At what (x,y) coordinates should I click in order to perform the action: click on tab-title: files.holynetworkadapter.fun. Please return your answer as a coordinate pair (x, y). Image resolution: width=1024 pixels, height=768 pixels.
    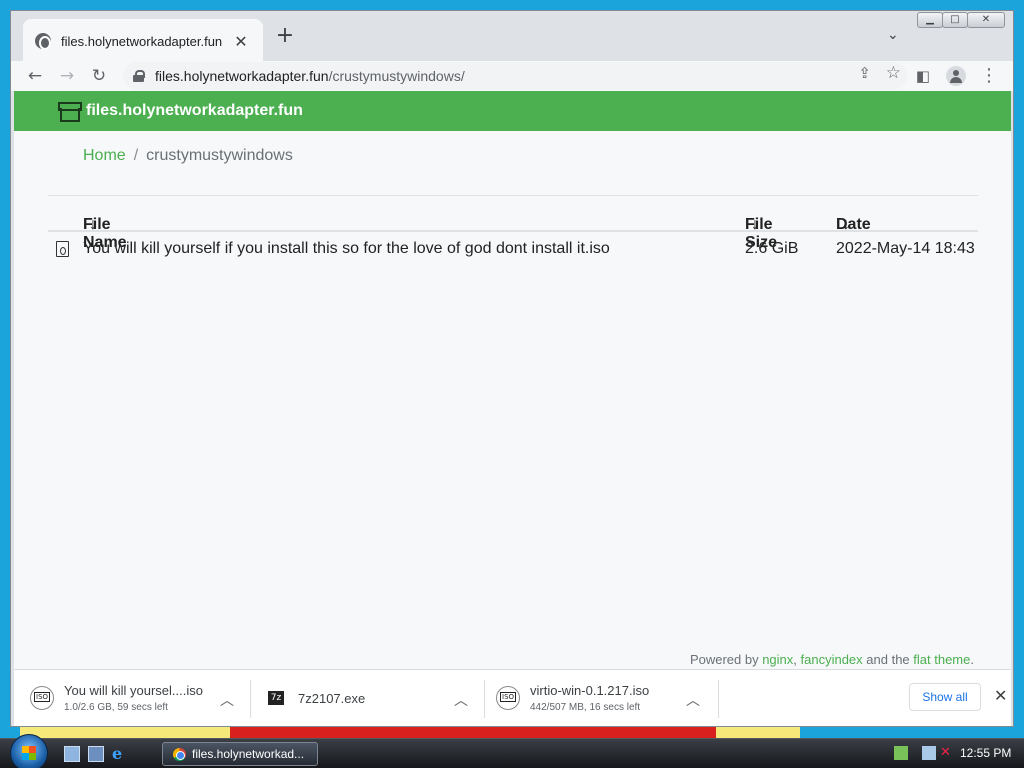
    Looking at the image, I should click on (142, 41).